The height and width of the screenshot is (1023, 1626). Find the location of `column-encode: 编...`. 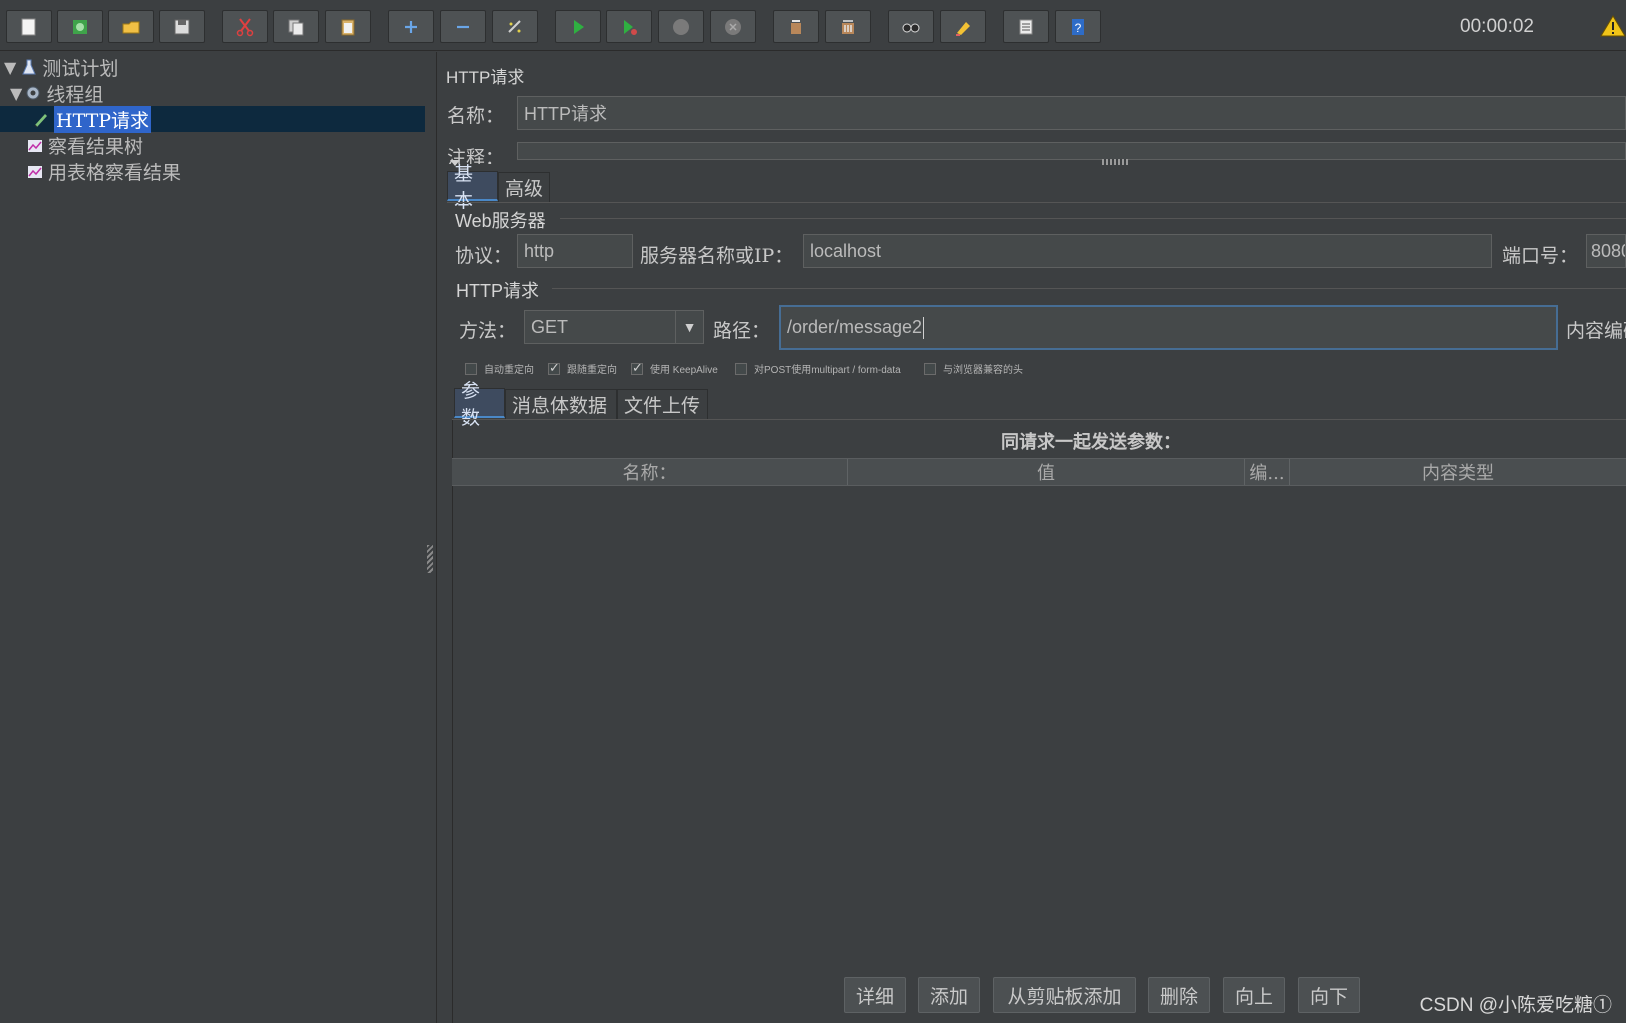

column-encode: 编... is located at coordinates (1267, 472).